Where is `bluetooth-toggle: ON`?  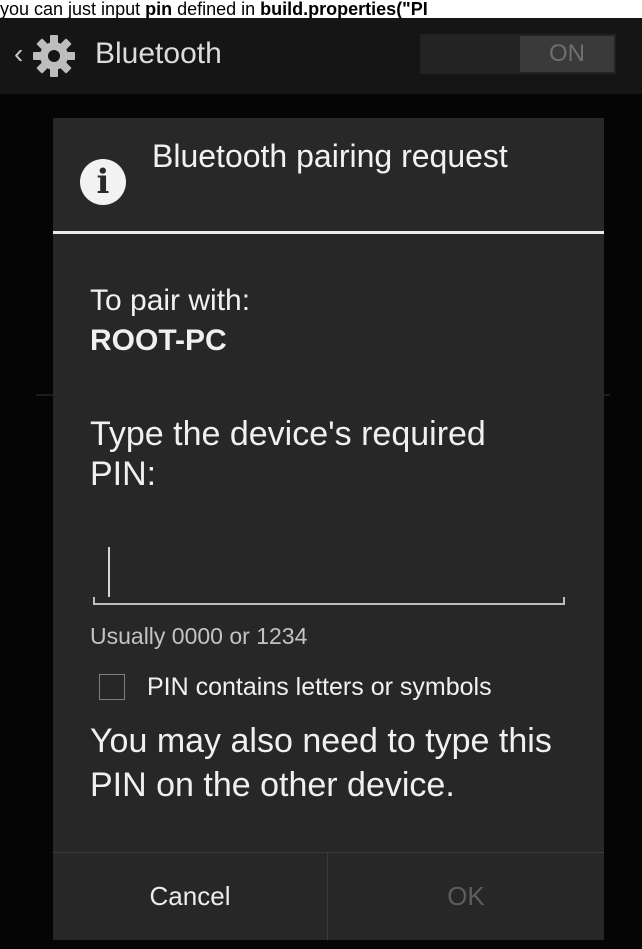 bluetooth-toggle: ON is located at coordinates (518, 54).